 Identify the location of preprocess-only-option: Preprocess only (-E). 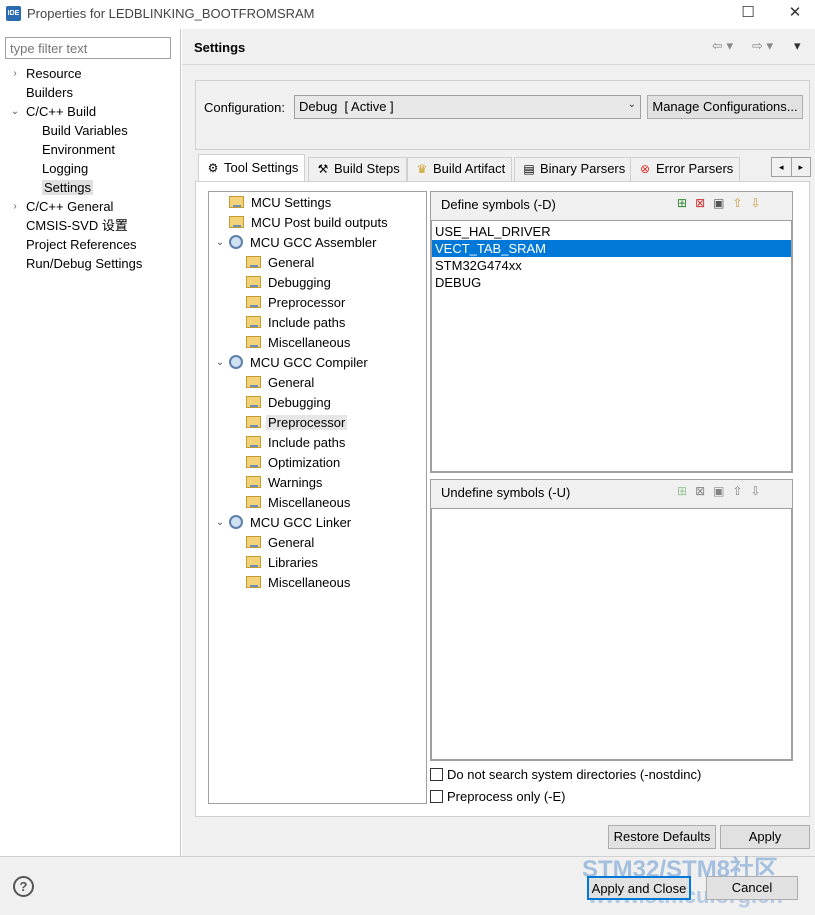
(497, 796).